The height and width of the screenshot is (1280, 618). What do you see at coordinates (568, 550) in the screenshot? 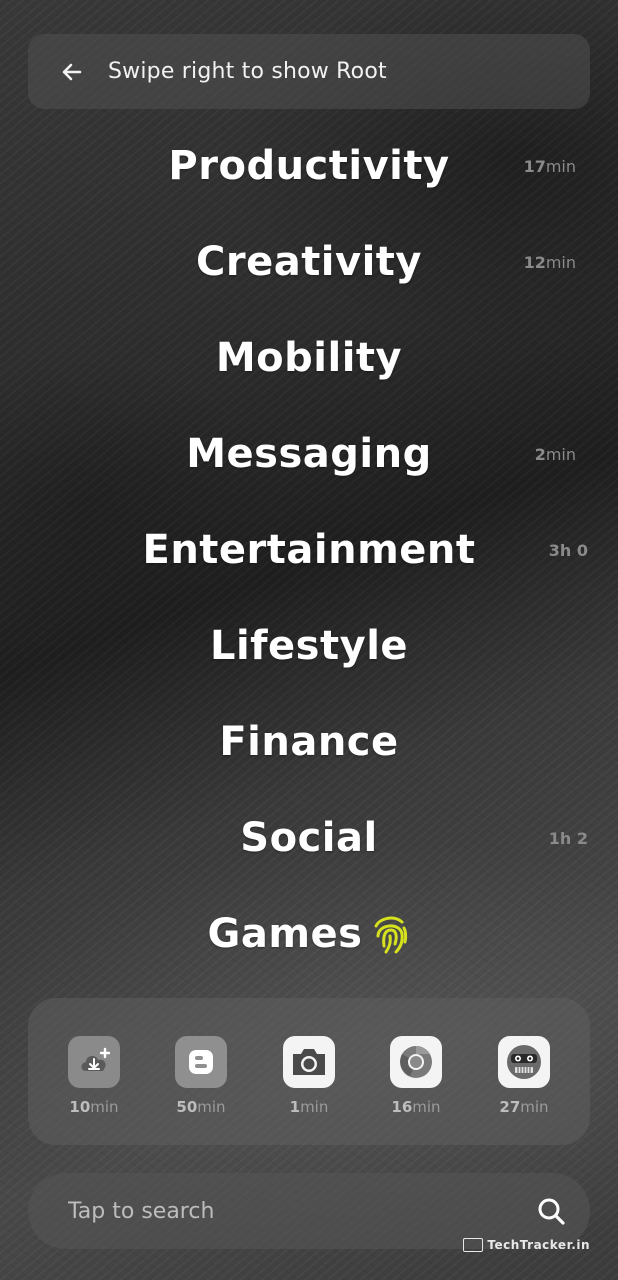
I see `category-usage: 3h 0` at bounding box center [568, 550].